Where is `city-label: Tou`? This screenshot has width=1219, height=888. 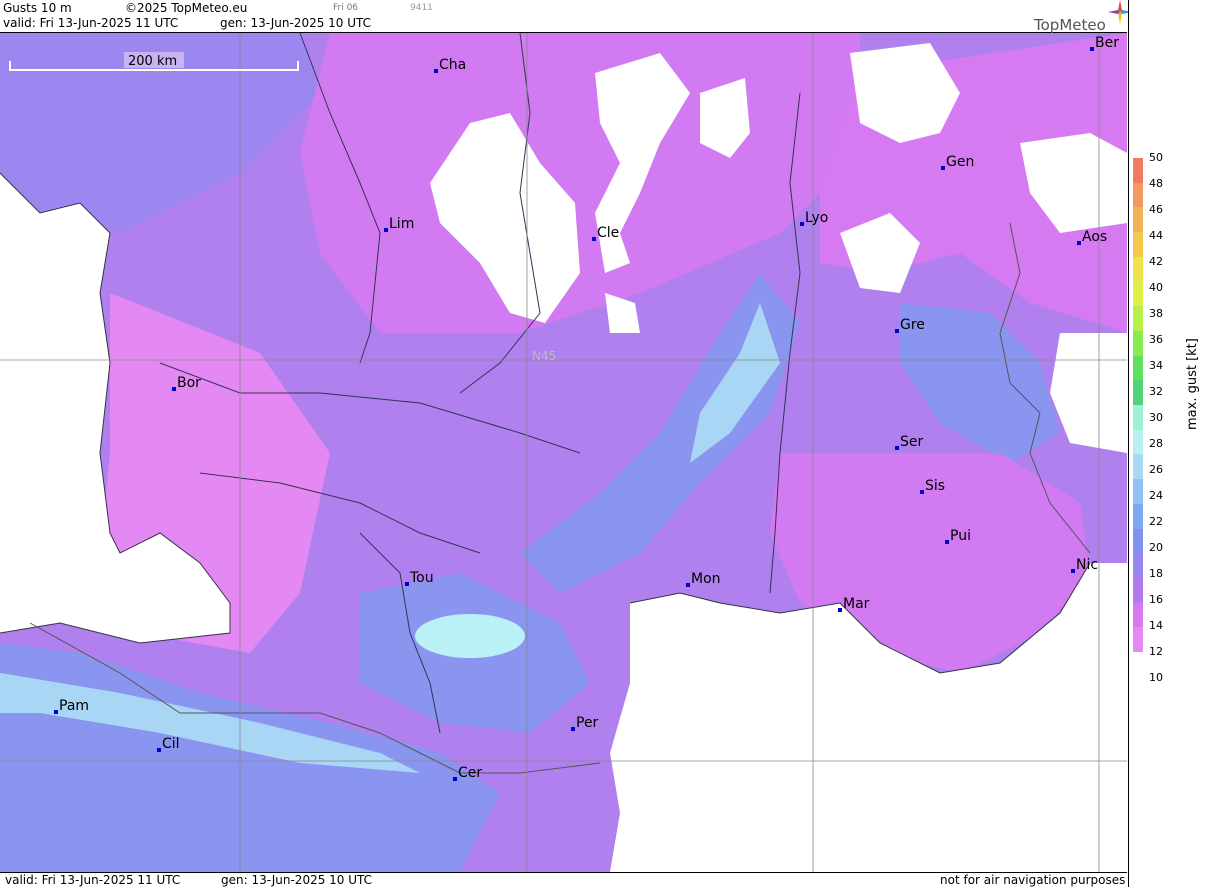
city-label: Tou is located at coordinates (421, 578).